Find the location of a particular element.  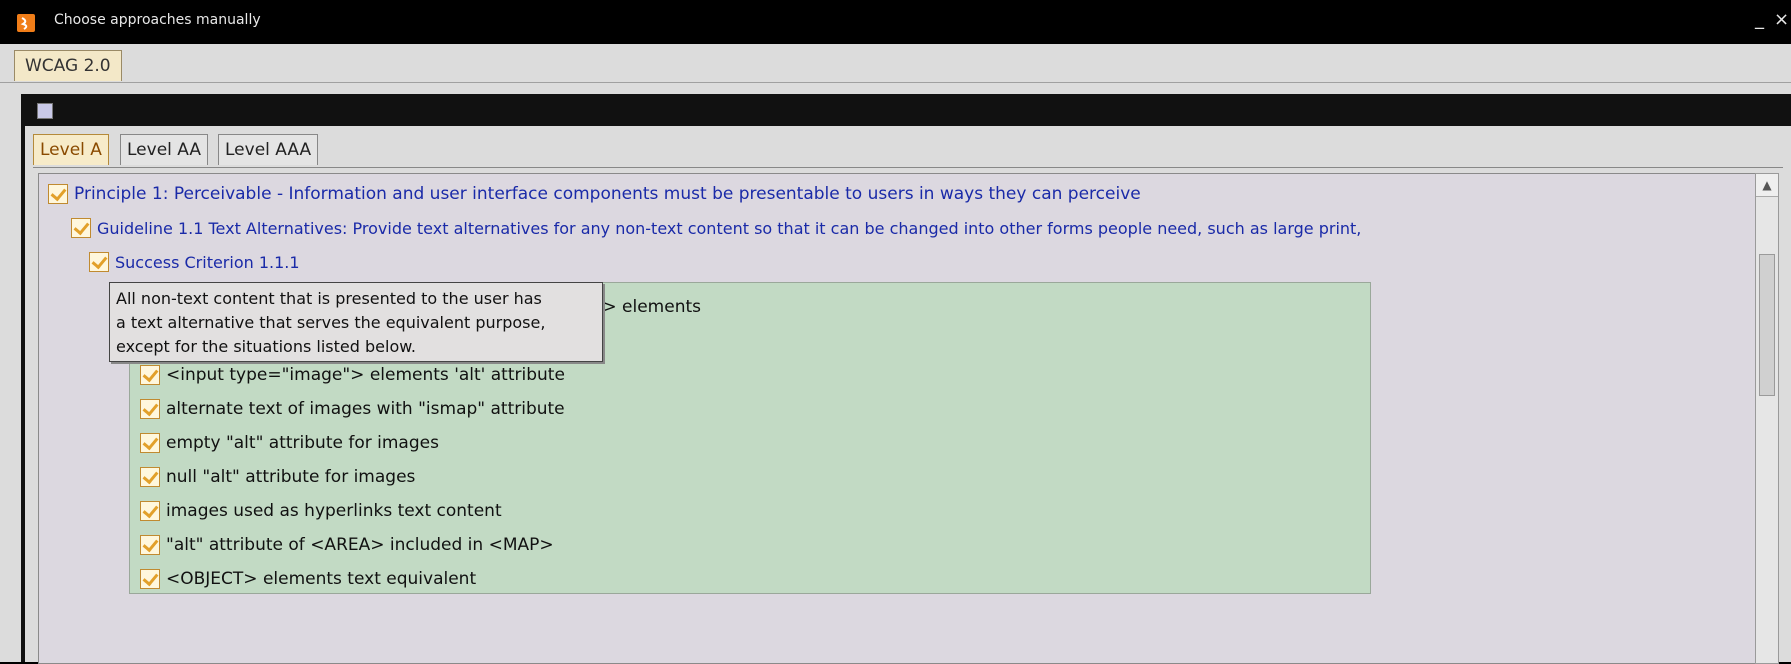

approach-label: images used as hyperlinks text content is located at coordinates (334, 511).